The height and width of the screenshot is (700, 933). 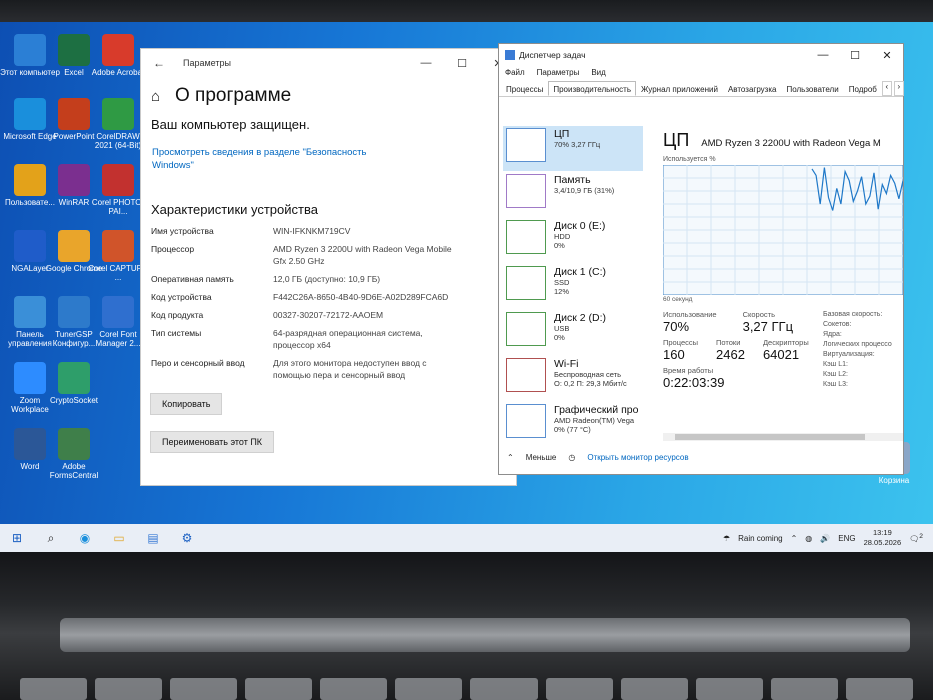 What do you see at coordinates (327, 279) in the screenshot?
I see `spec-value: 12,0 ГБ (доступно: 10,9 ГБ)` at bounding box center [327, 279].